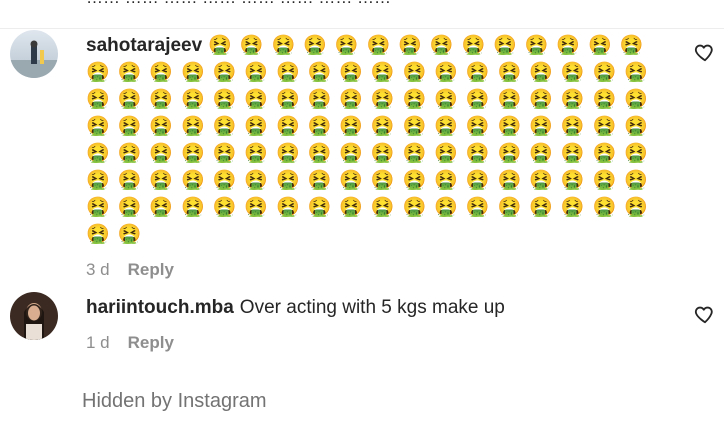 This screenshot has height=436, width=724. What do you see at coordinates (98, 342) in the screenshot?
I see `comment-time: 1 d` at bounding box center [98, 342].